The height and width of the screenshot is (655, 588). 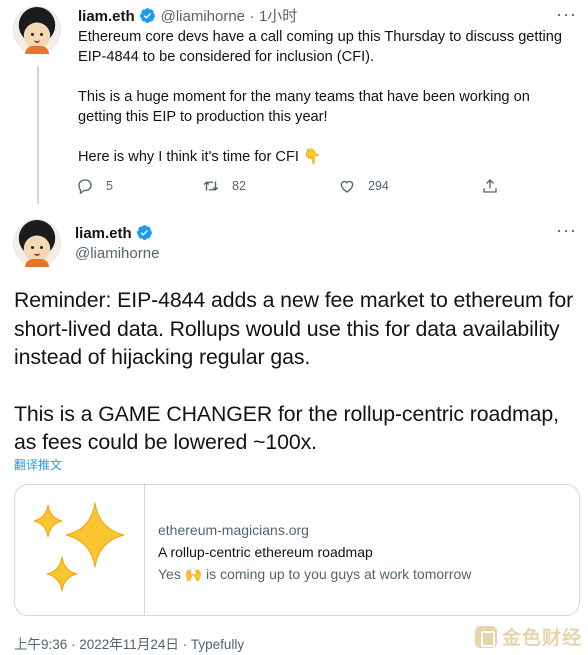 What do you see at coordinates (38, 464) in the screenshot?
I see `translate-link: 翻译推文` at bounding box center [38, 464].